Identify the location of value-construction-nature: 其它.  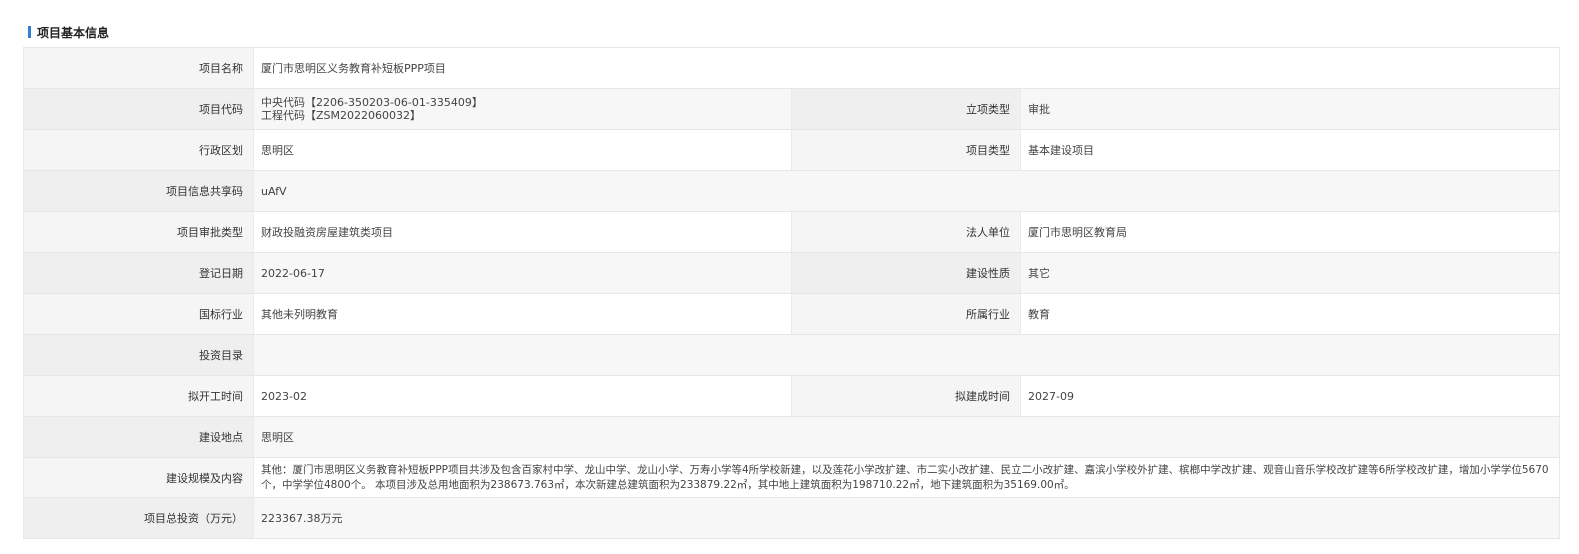
(1039, 273).